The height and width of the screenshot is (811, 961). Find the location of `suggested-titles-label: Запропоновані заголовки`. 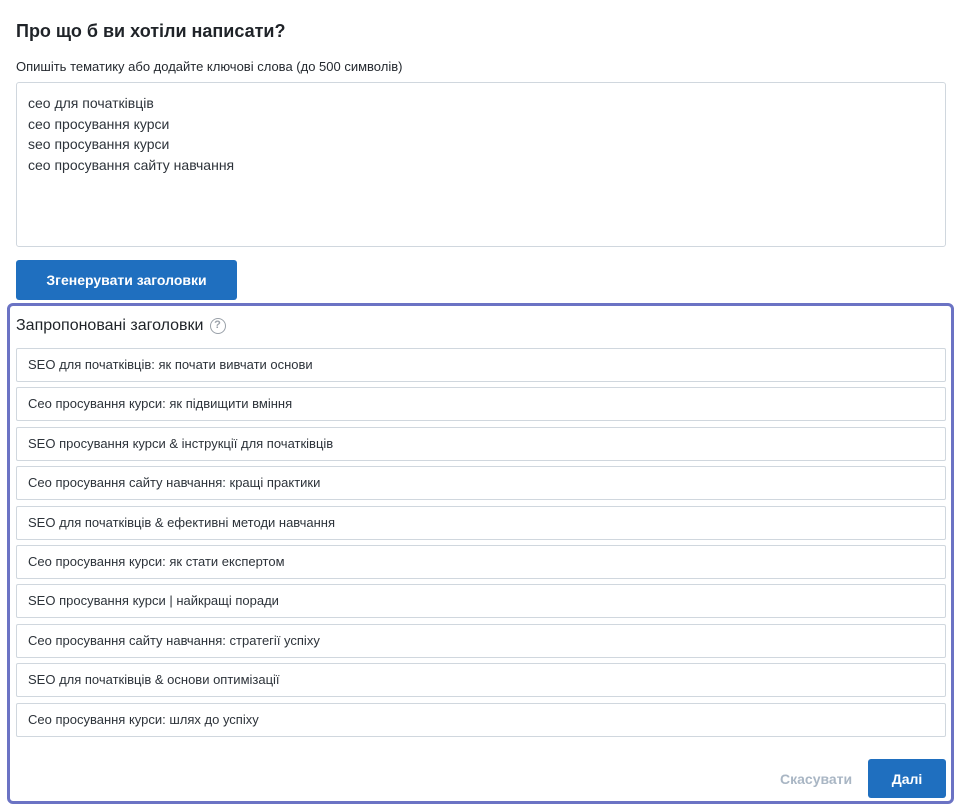

suggested-titles-label: Запропоновані заголовки is located at coordinates (110, 325).